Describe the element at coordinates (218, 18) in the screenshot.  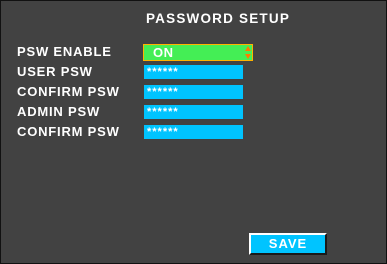
I see `page-title: PASSWORD SETUP` at that location.